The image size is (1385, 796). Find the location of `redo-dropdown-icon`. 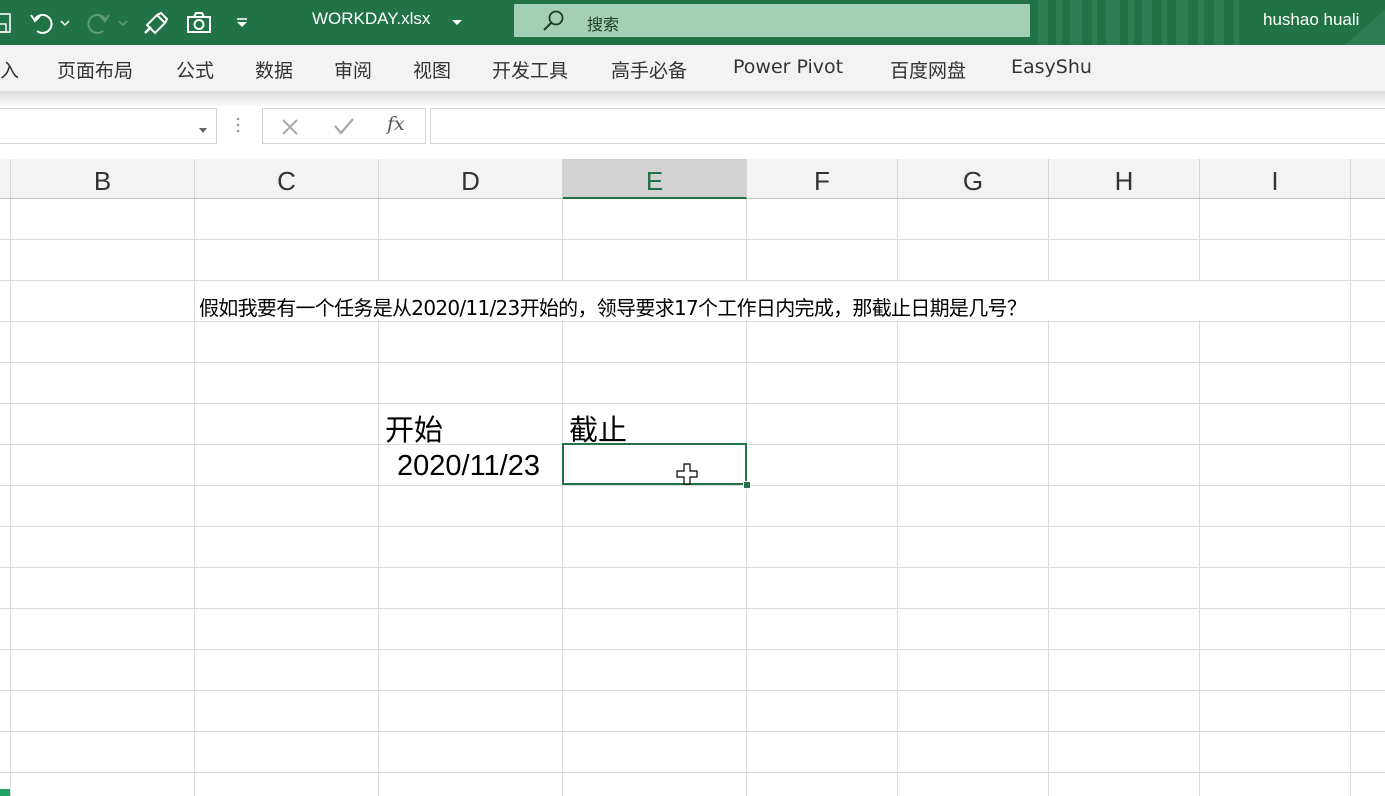

redo-dropdown-icon is located at coordinates (123, 22).